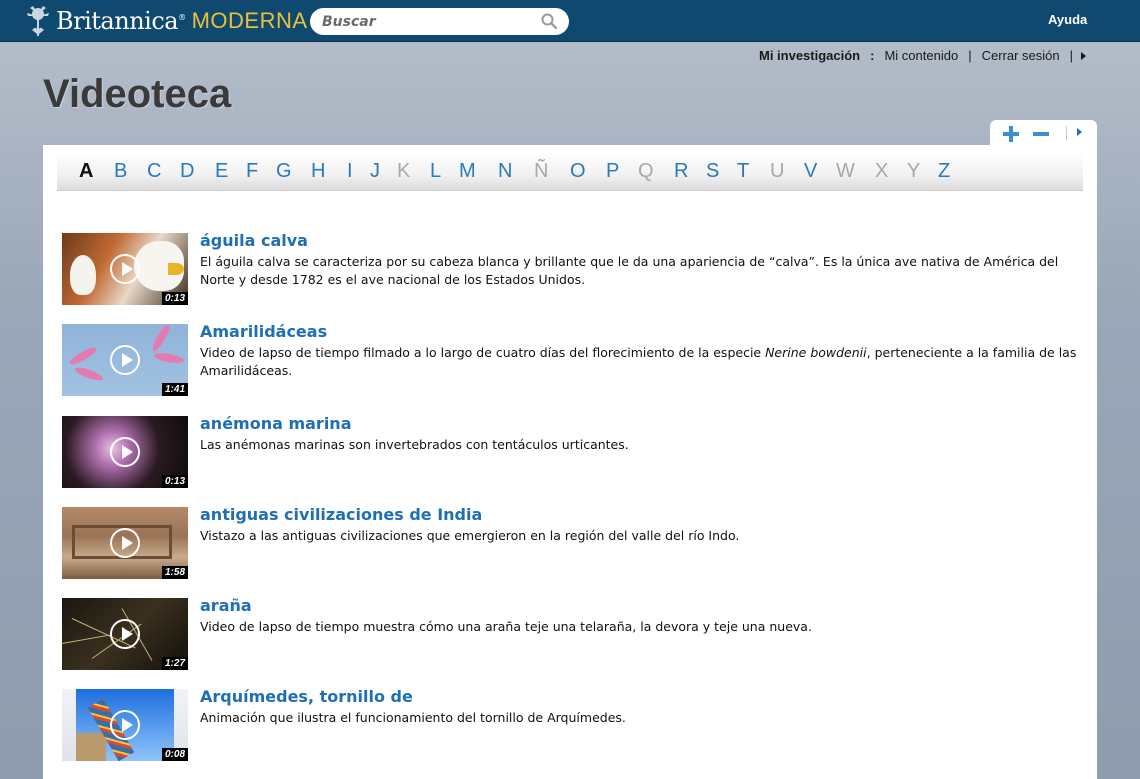  I want to click on video-duration: 1:58, so click(174, 572).